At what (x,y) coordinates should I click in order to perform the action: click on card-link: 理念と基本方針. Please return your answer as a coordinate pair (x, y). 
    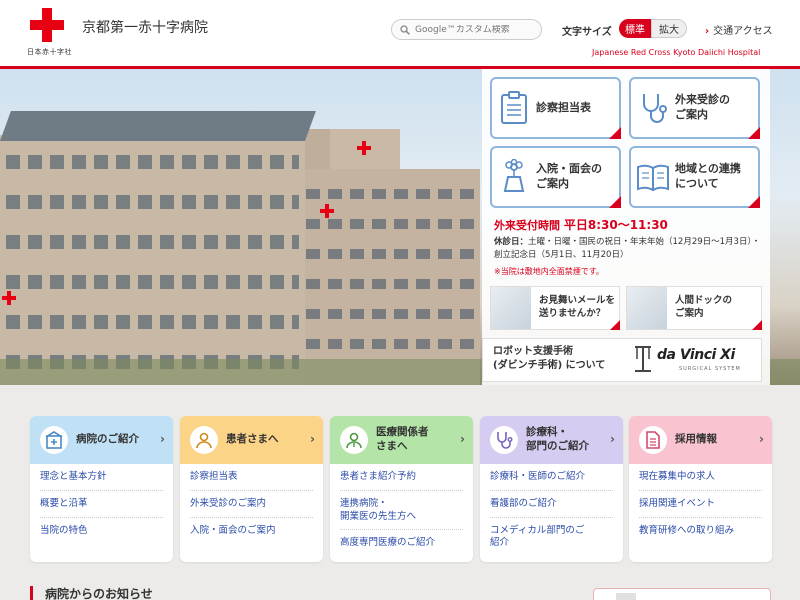
    Looking at the image, I should click on (101, 477).